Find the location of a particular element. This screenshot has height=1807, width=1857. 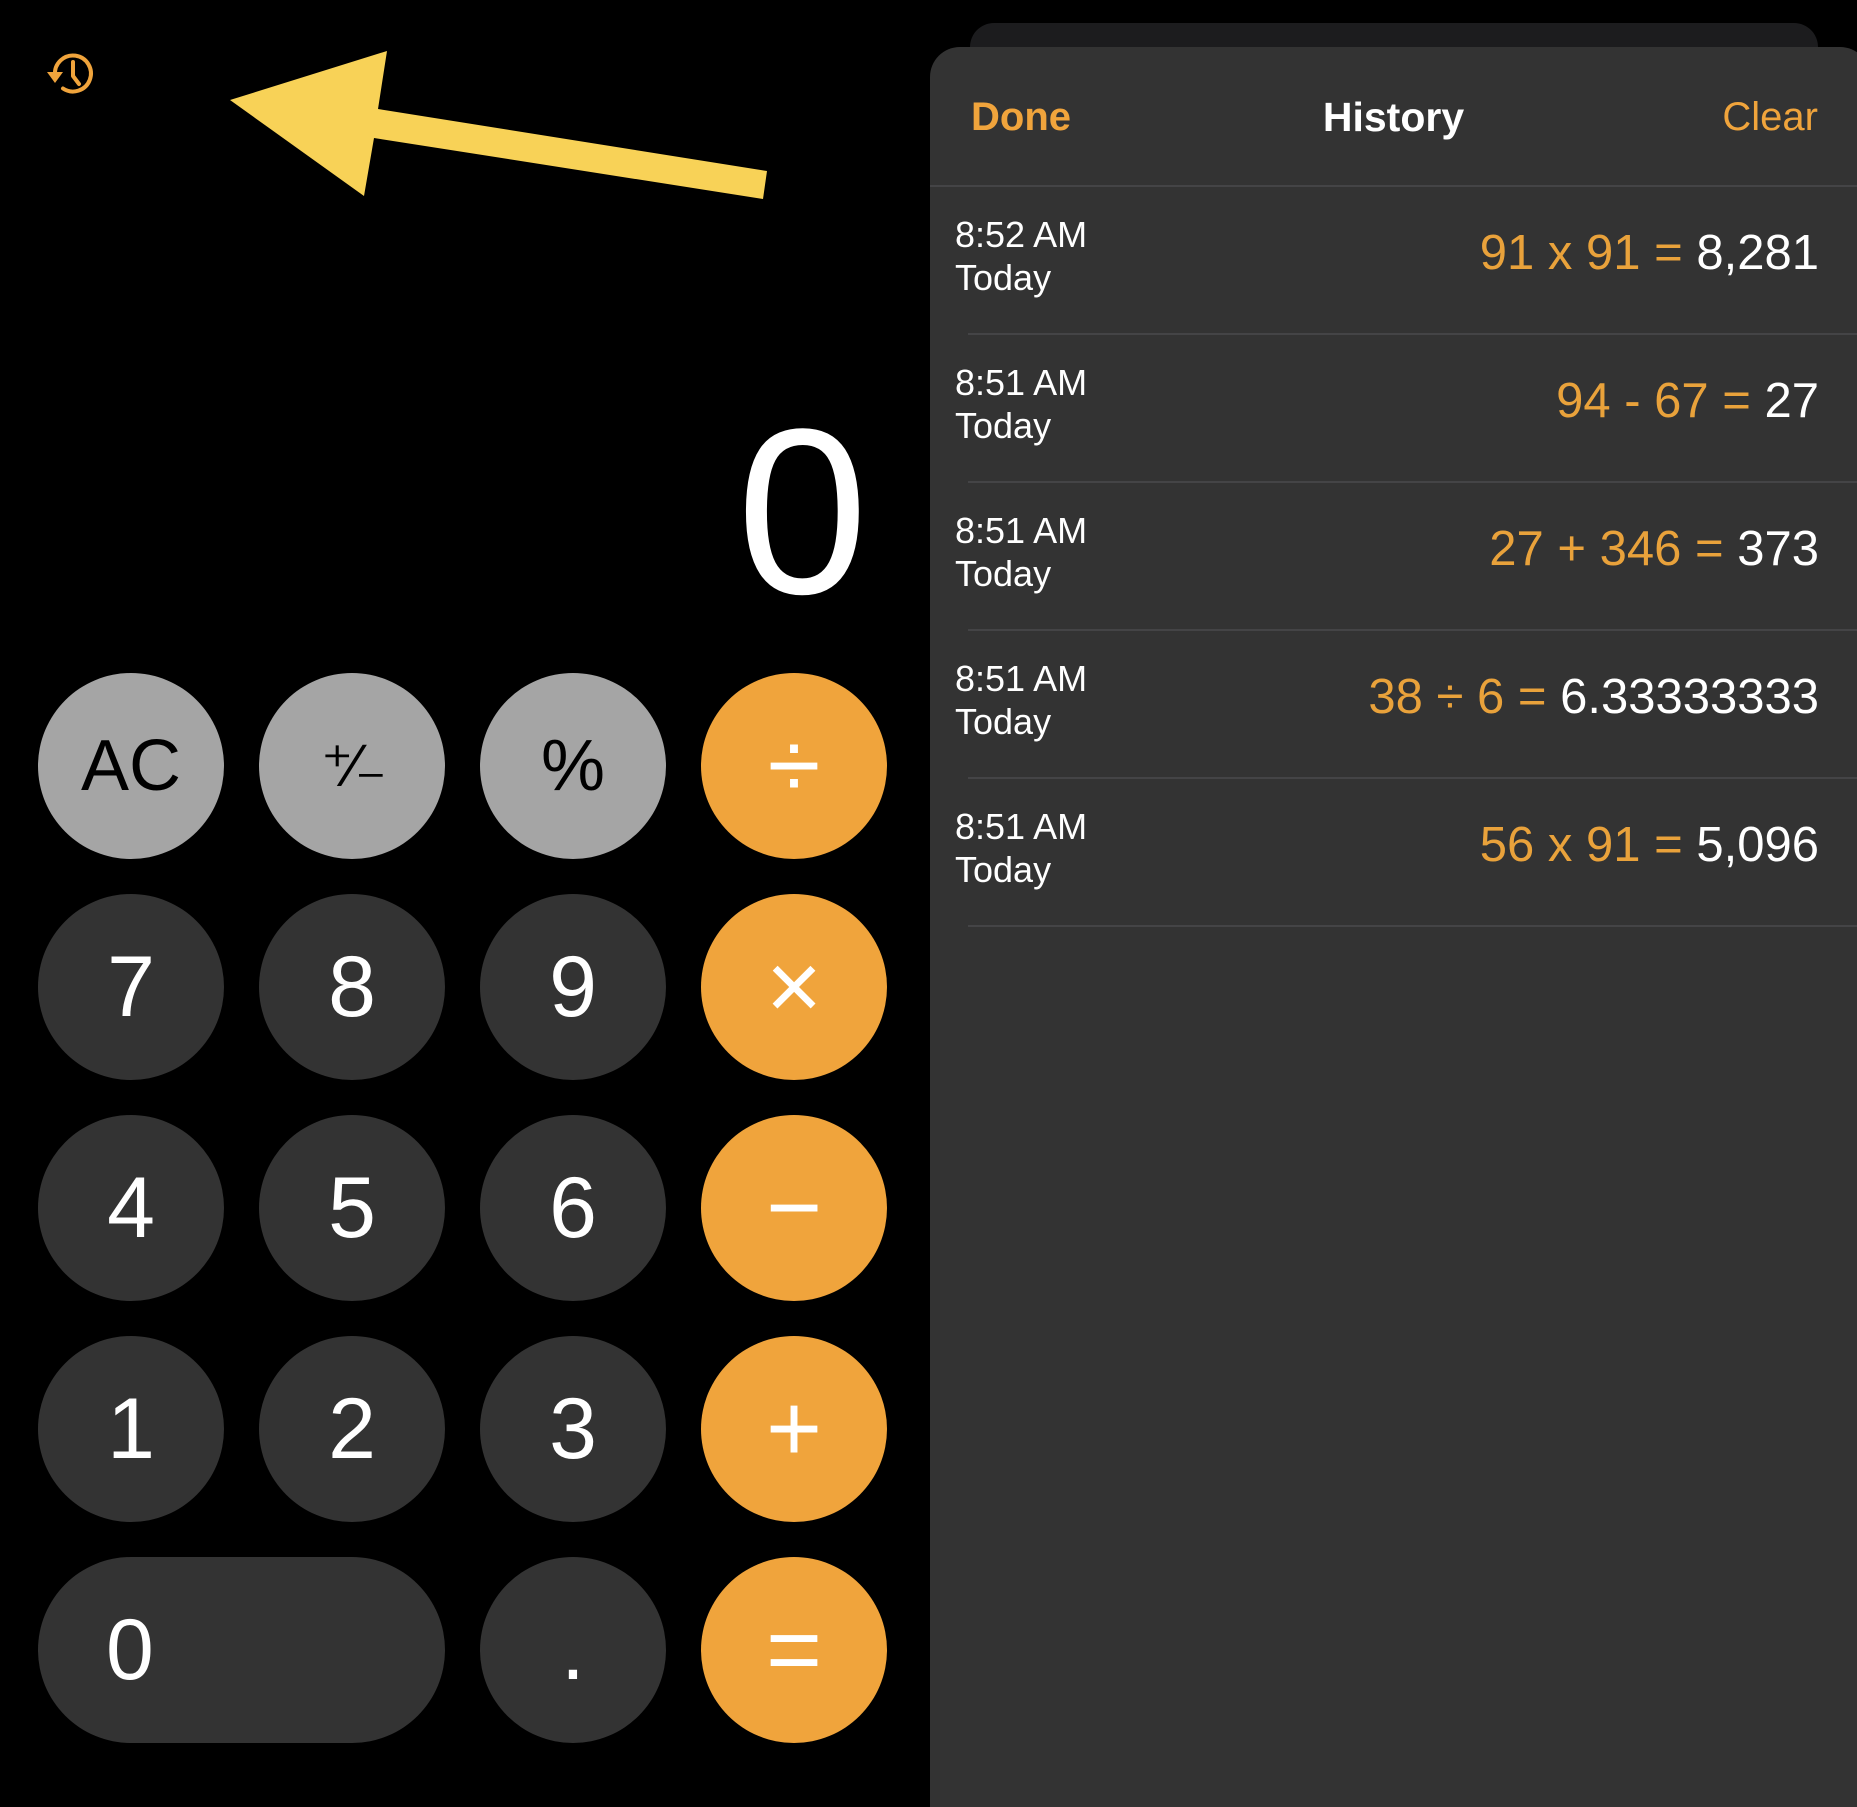

key-label: 7 is located at coordinates (131, 987).